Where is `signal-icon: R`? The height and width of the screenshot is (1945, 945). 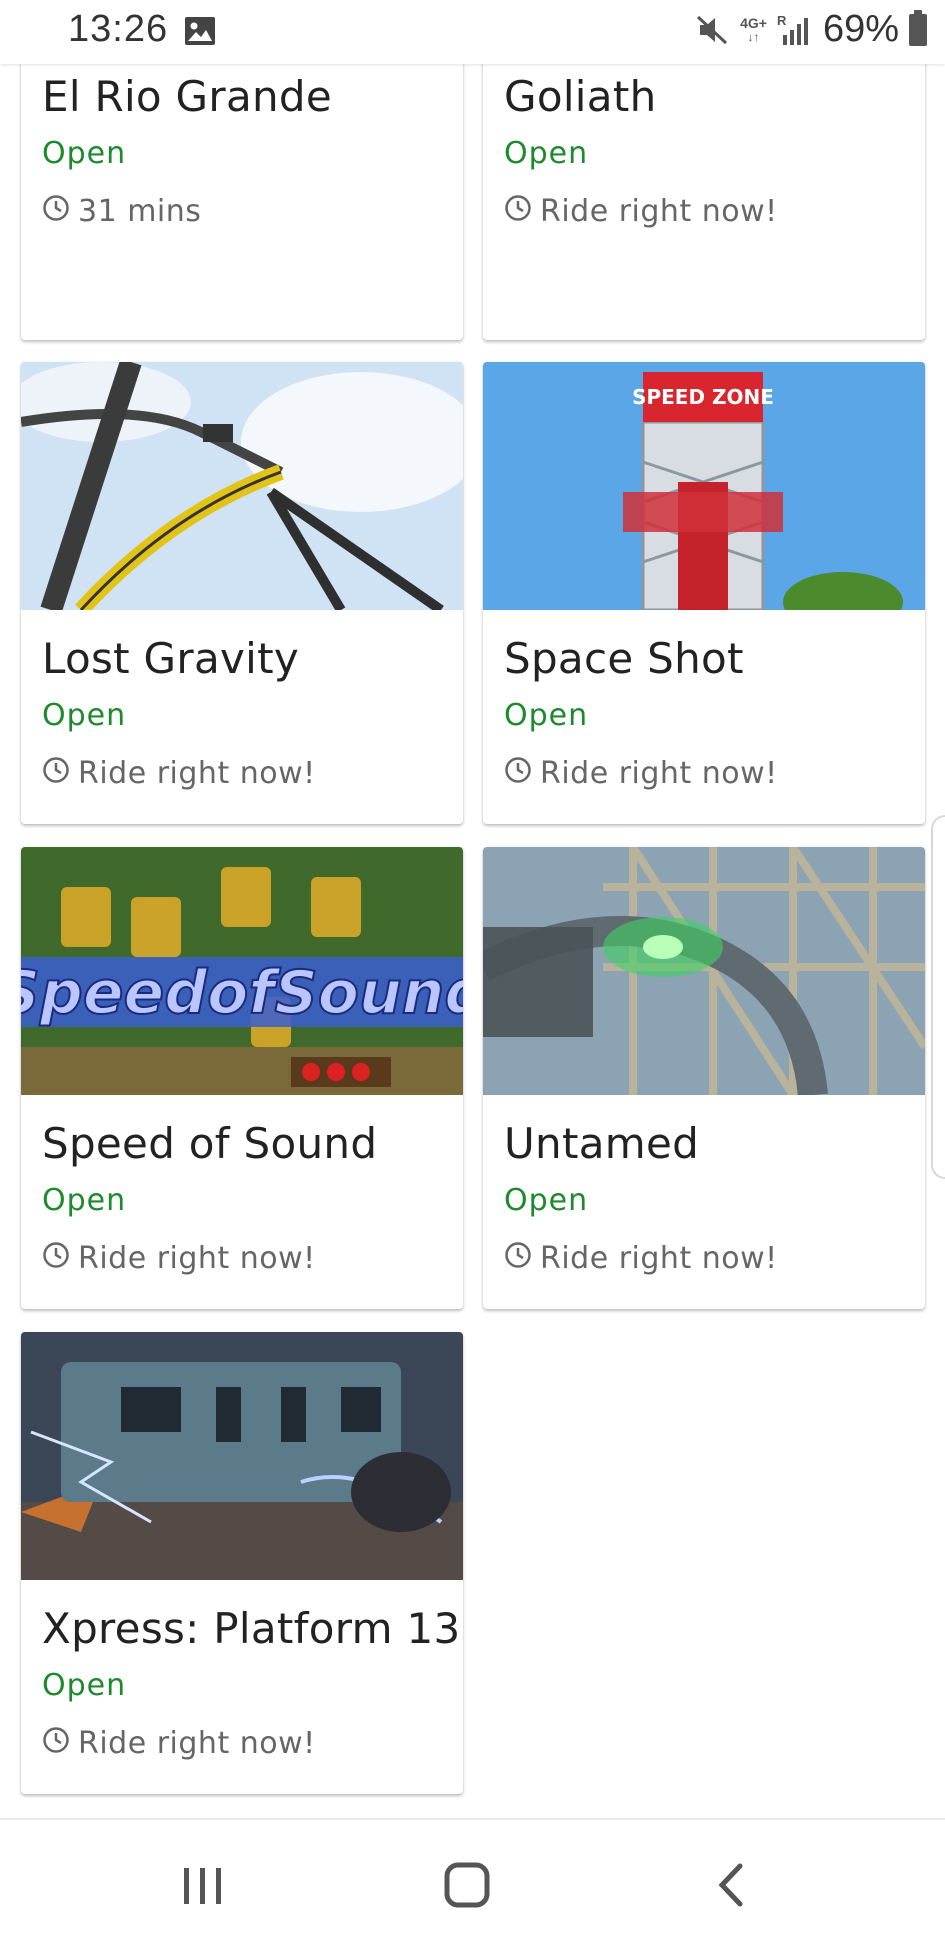
signal-icon: R is located at coordinates (792, 29).